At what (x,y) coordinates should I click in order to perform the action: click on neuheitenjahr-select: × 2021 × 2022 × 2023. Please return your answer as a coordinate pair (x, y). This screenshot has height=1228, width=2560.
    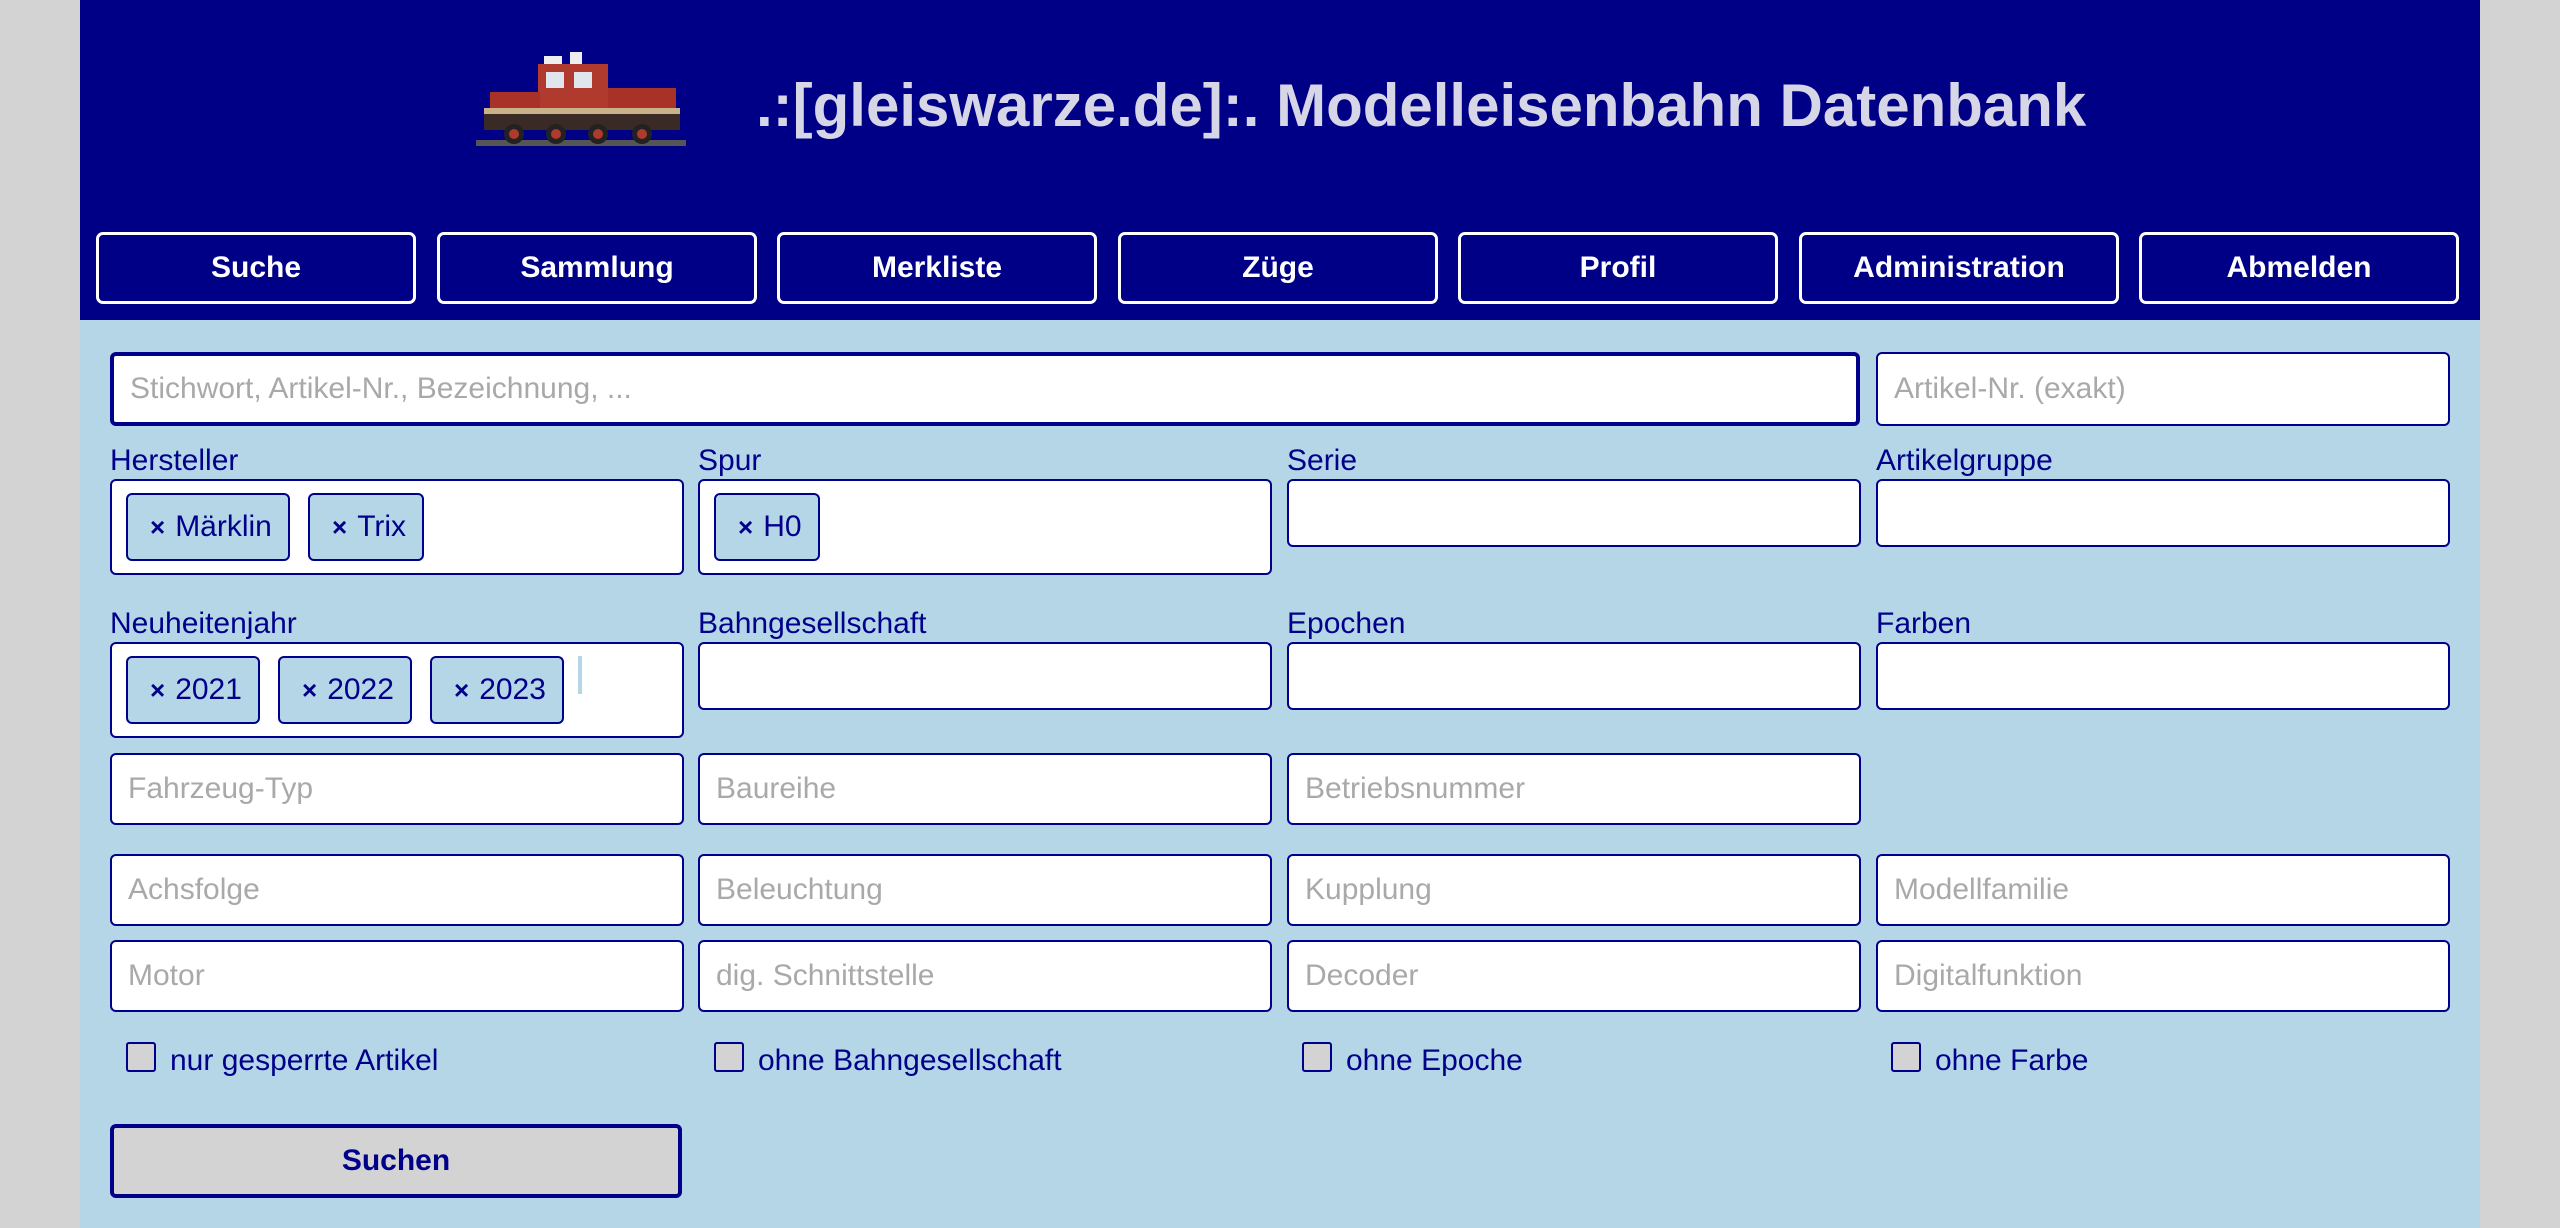
    Looking at the image, I should click on (397, 690).